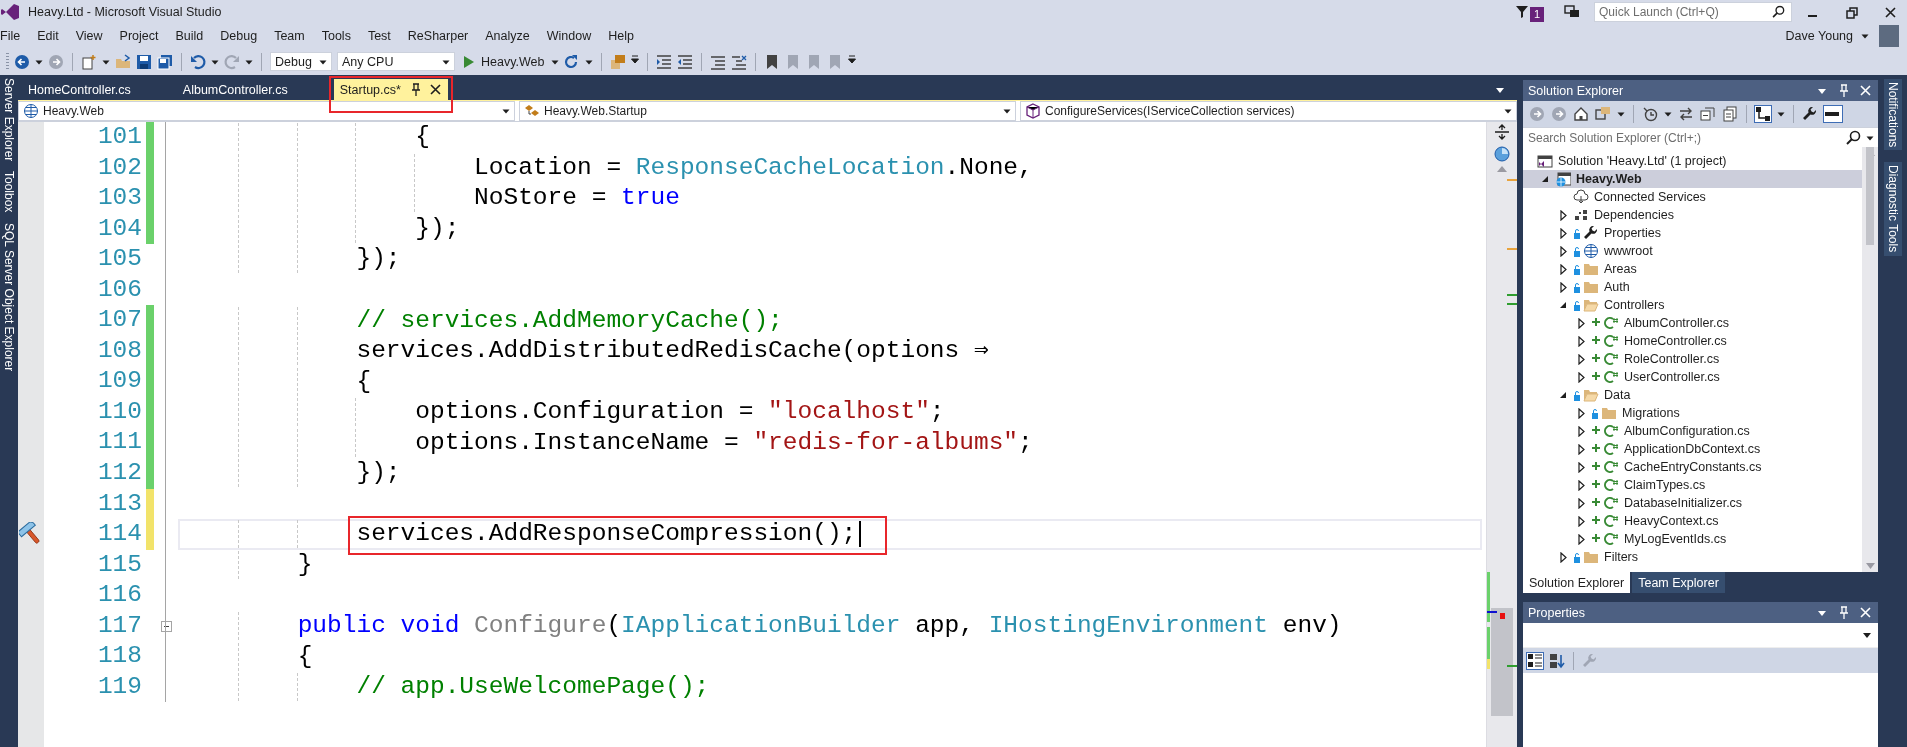 The height and width of the screenshot is (747, 1907). Describe the element at coordinates (1268, 111) in the screenshot. I see `member-dropdown: ConfigureServices(IServiceCollection services)` at that location.